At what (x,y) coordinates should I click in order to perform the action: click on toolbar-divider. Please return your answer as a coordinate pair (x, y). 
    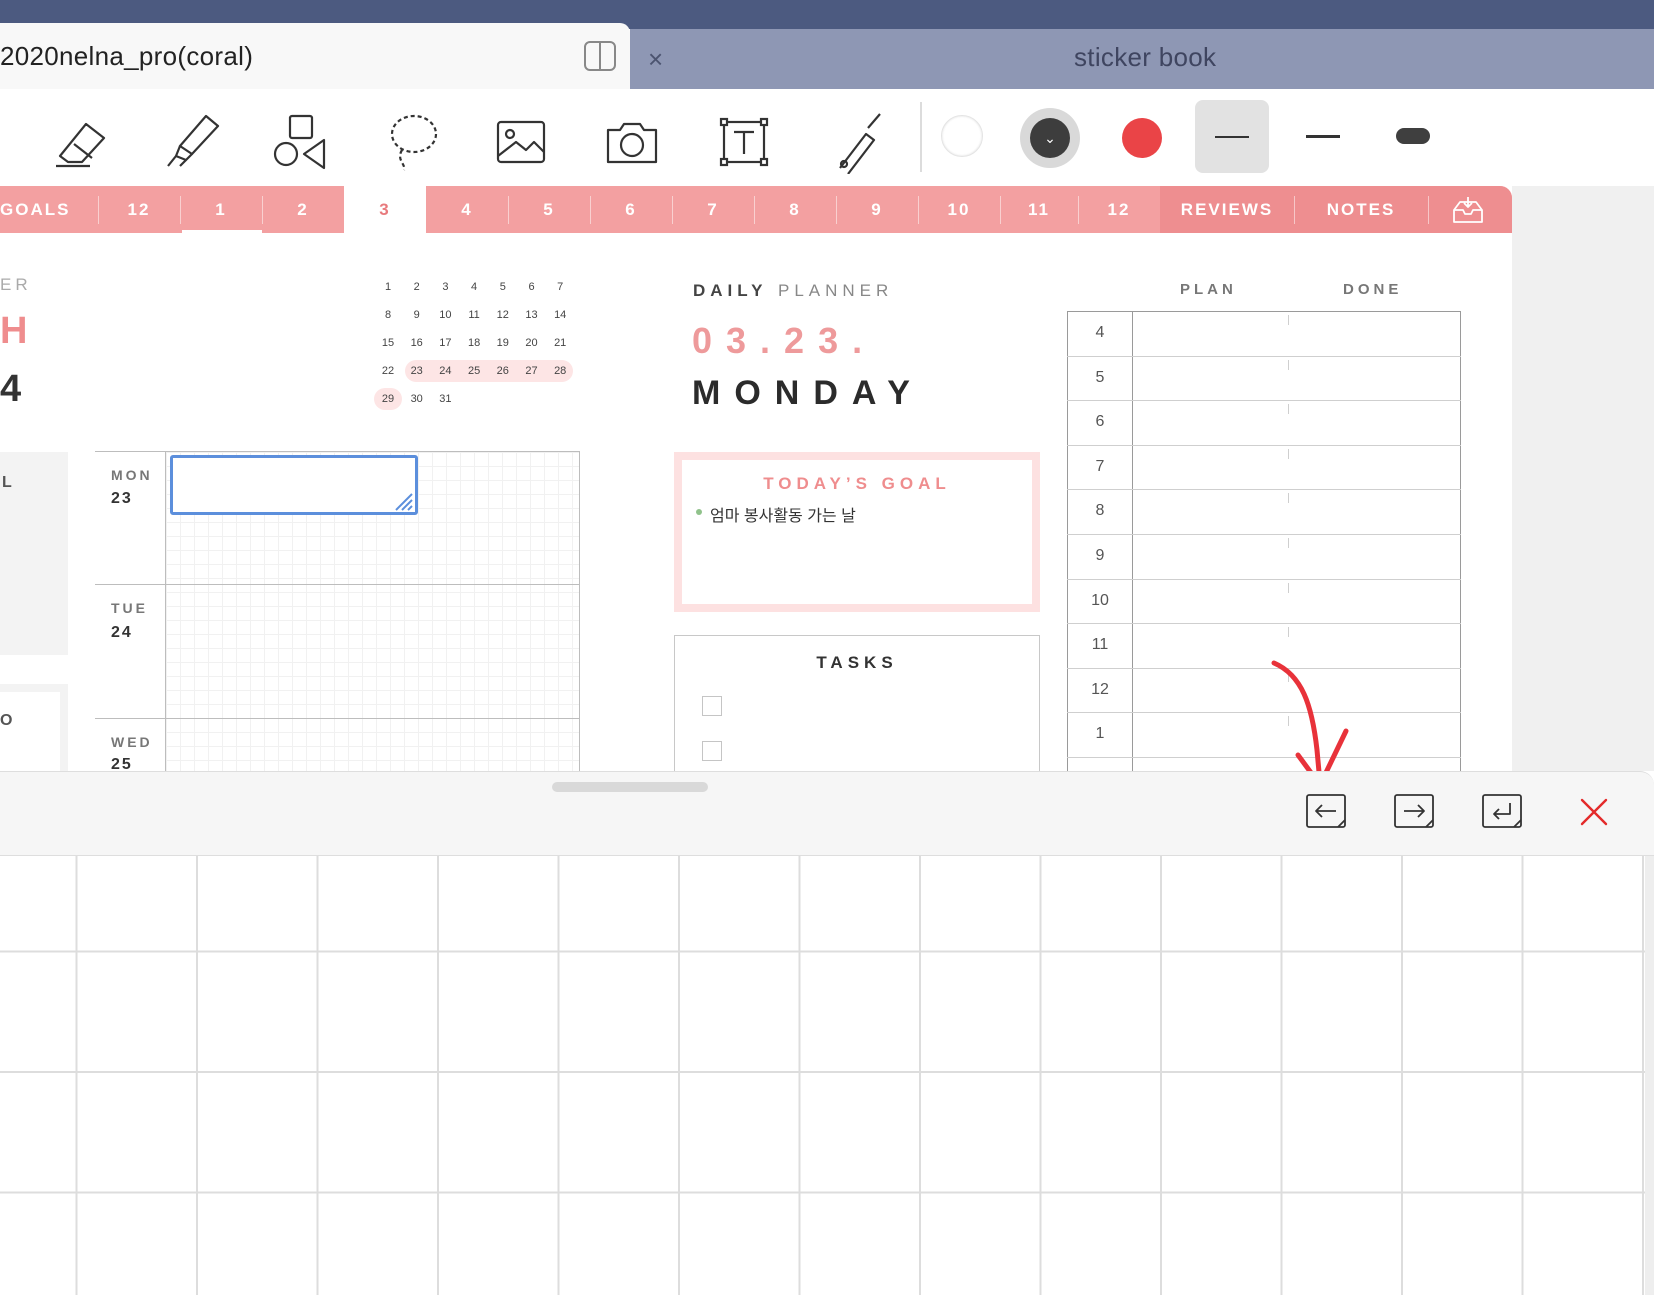
    Looking at the image, I should click on (921, 137).